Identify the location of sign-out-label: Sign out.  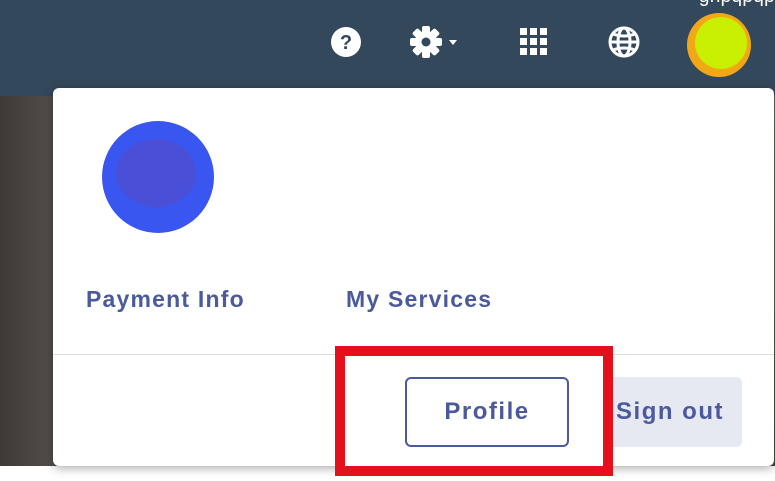
(670, 411).